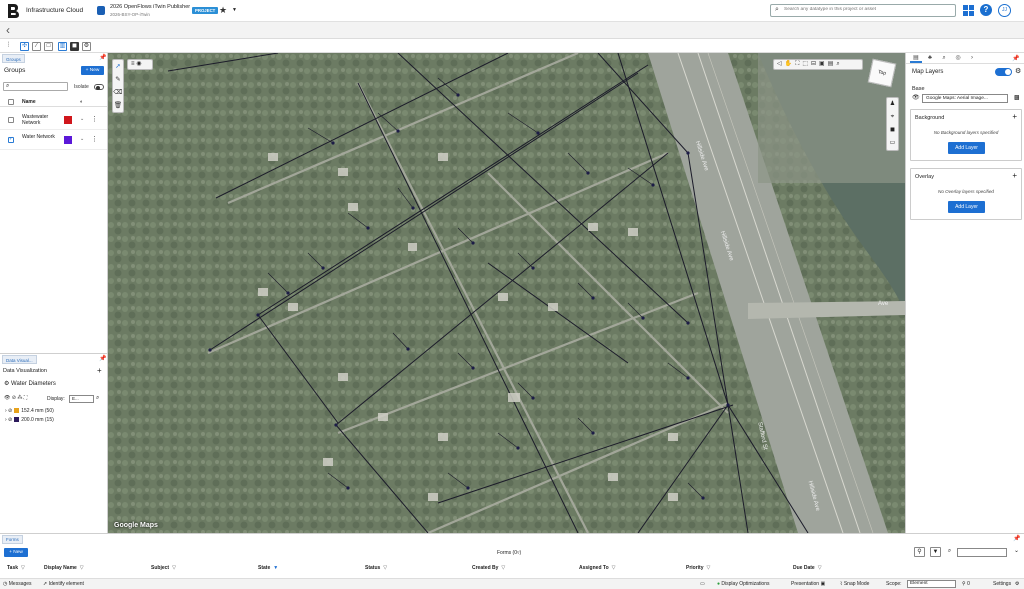 The height and width of the screenshot is (589, 1024). I want to click on settings-tool-icon: ⚙, so click(86, 46).